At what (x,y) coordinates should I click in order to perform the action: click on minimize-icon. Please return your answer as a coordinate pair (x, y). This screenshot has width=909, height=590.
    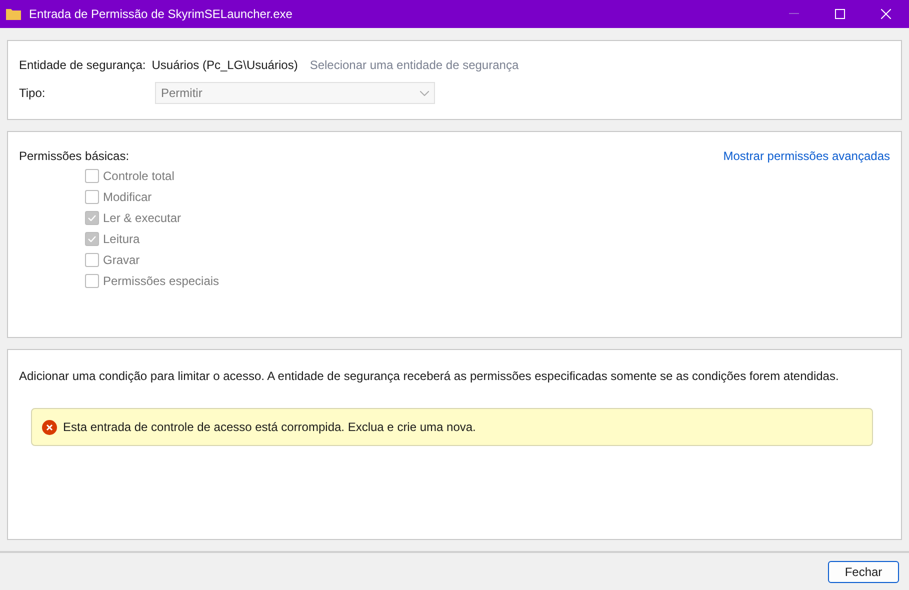
    Looking at the image, I should click on (794, 14).